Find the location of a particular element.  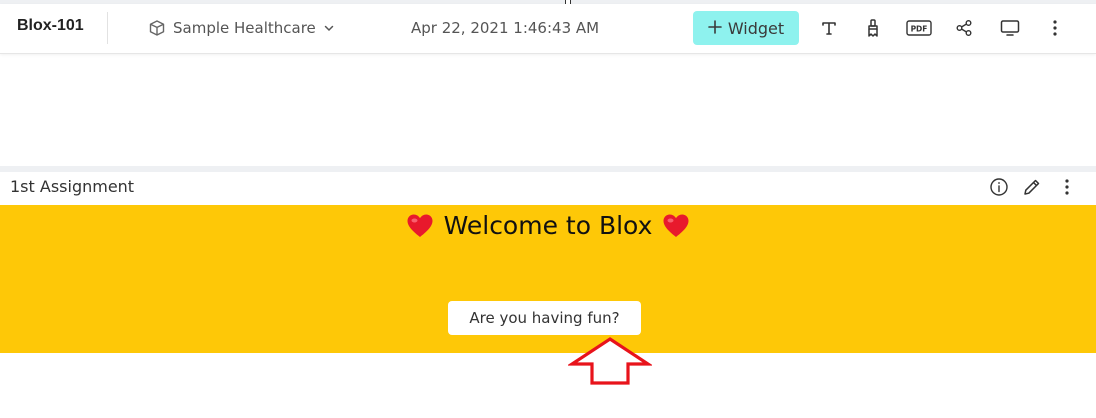

widget-header: 1st Assignment is located at coordinates (548, 188).